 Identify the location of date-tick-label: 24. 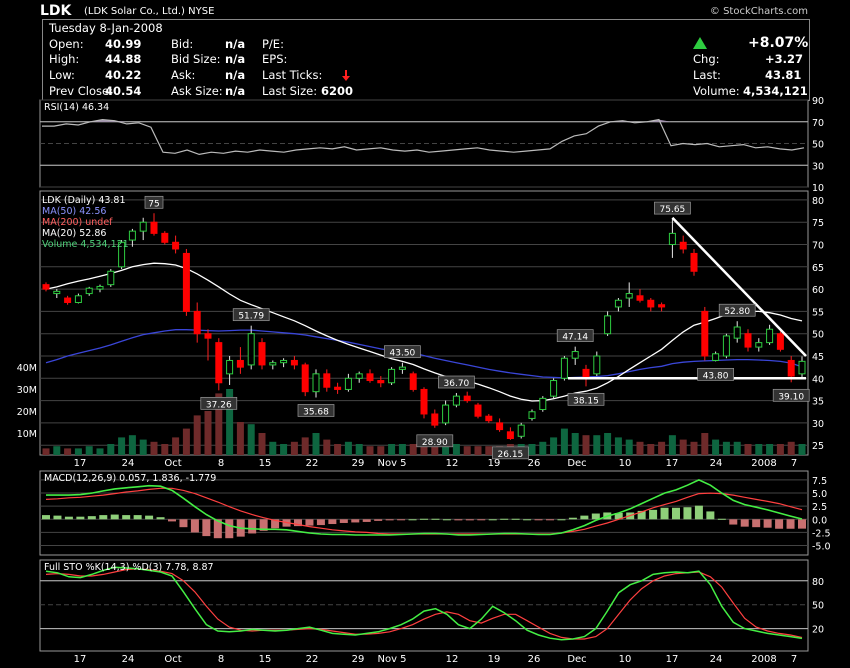
(128, 463).